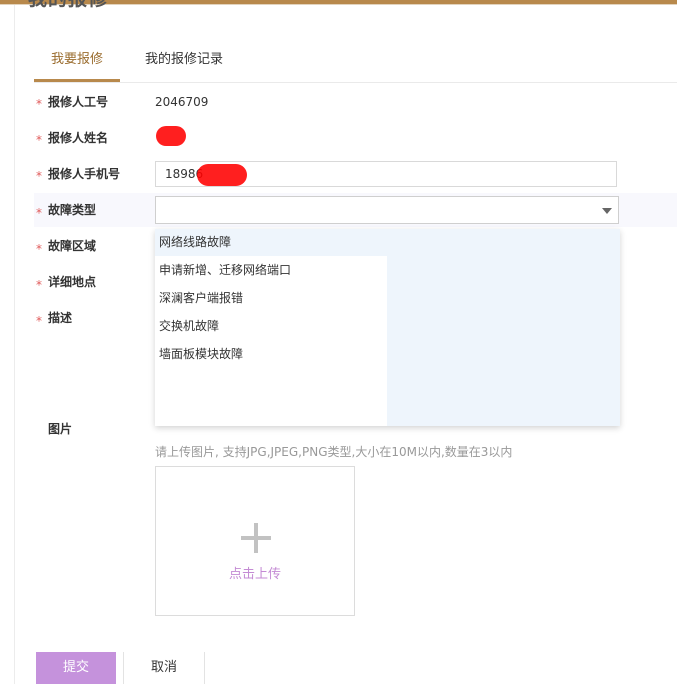  What do you see at coordinates (78, 138) in the screenshot?
I see `name-label: 报修人姓名` at bounding box center [78, 138].